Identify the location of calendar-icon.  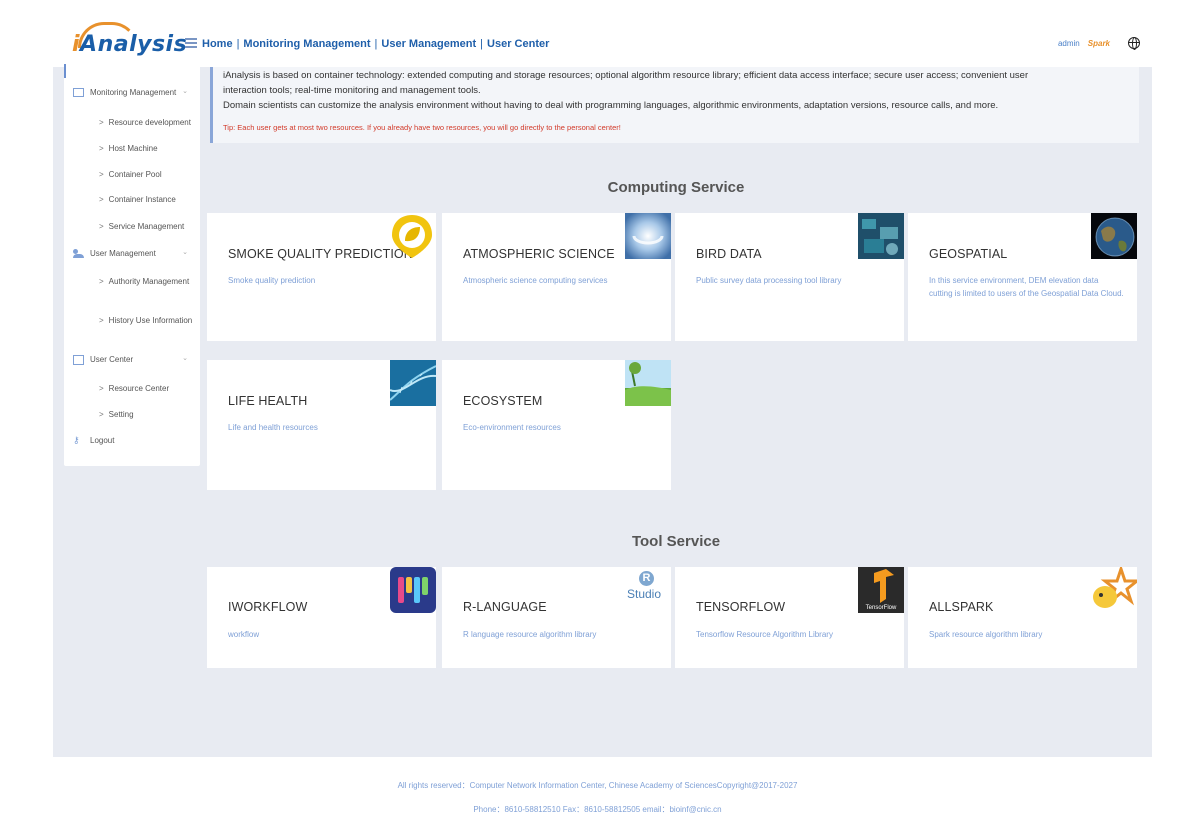
(78, 360).